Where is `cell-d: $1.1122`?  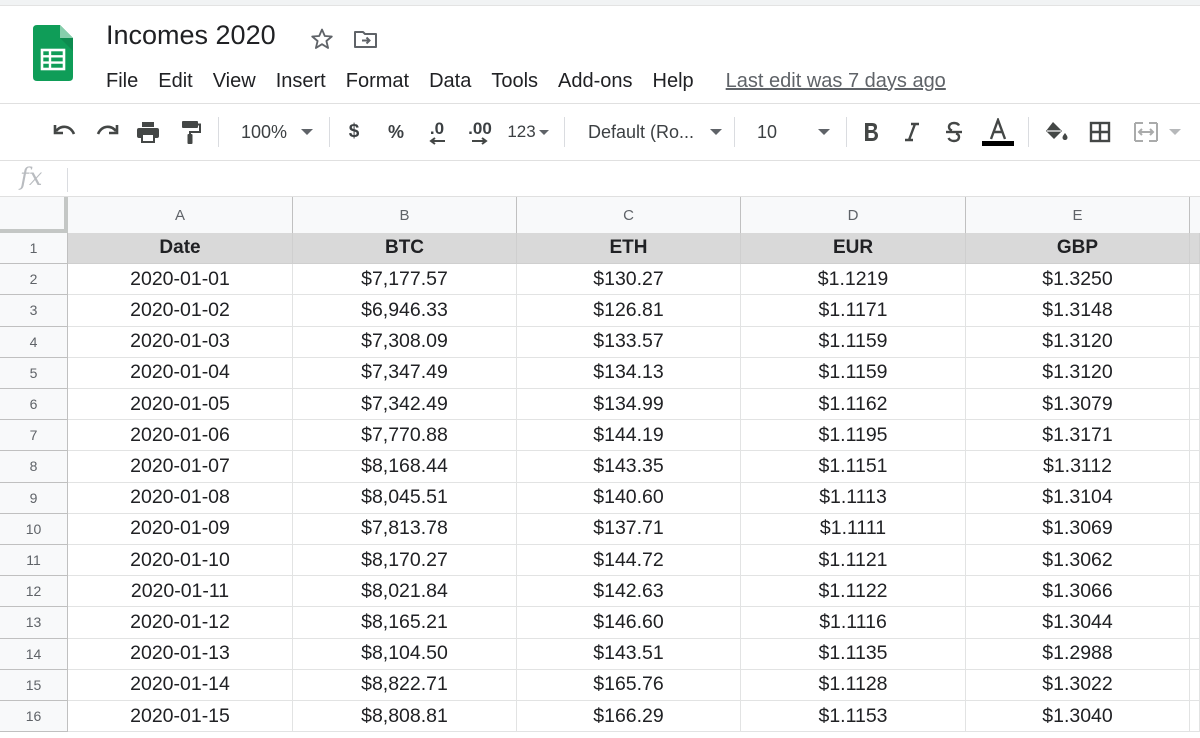 cell-d: $1.1122 is located at coordinates (853, 592).